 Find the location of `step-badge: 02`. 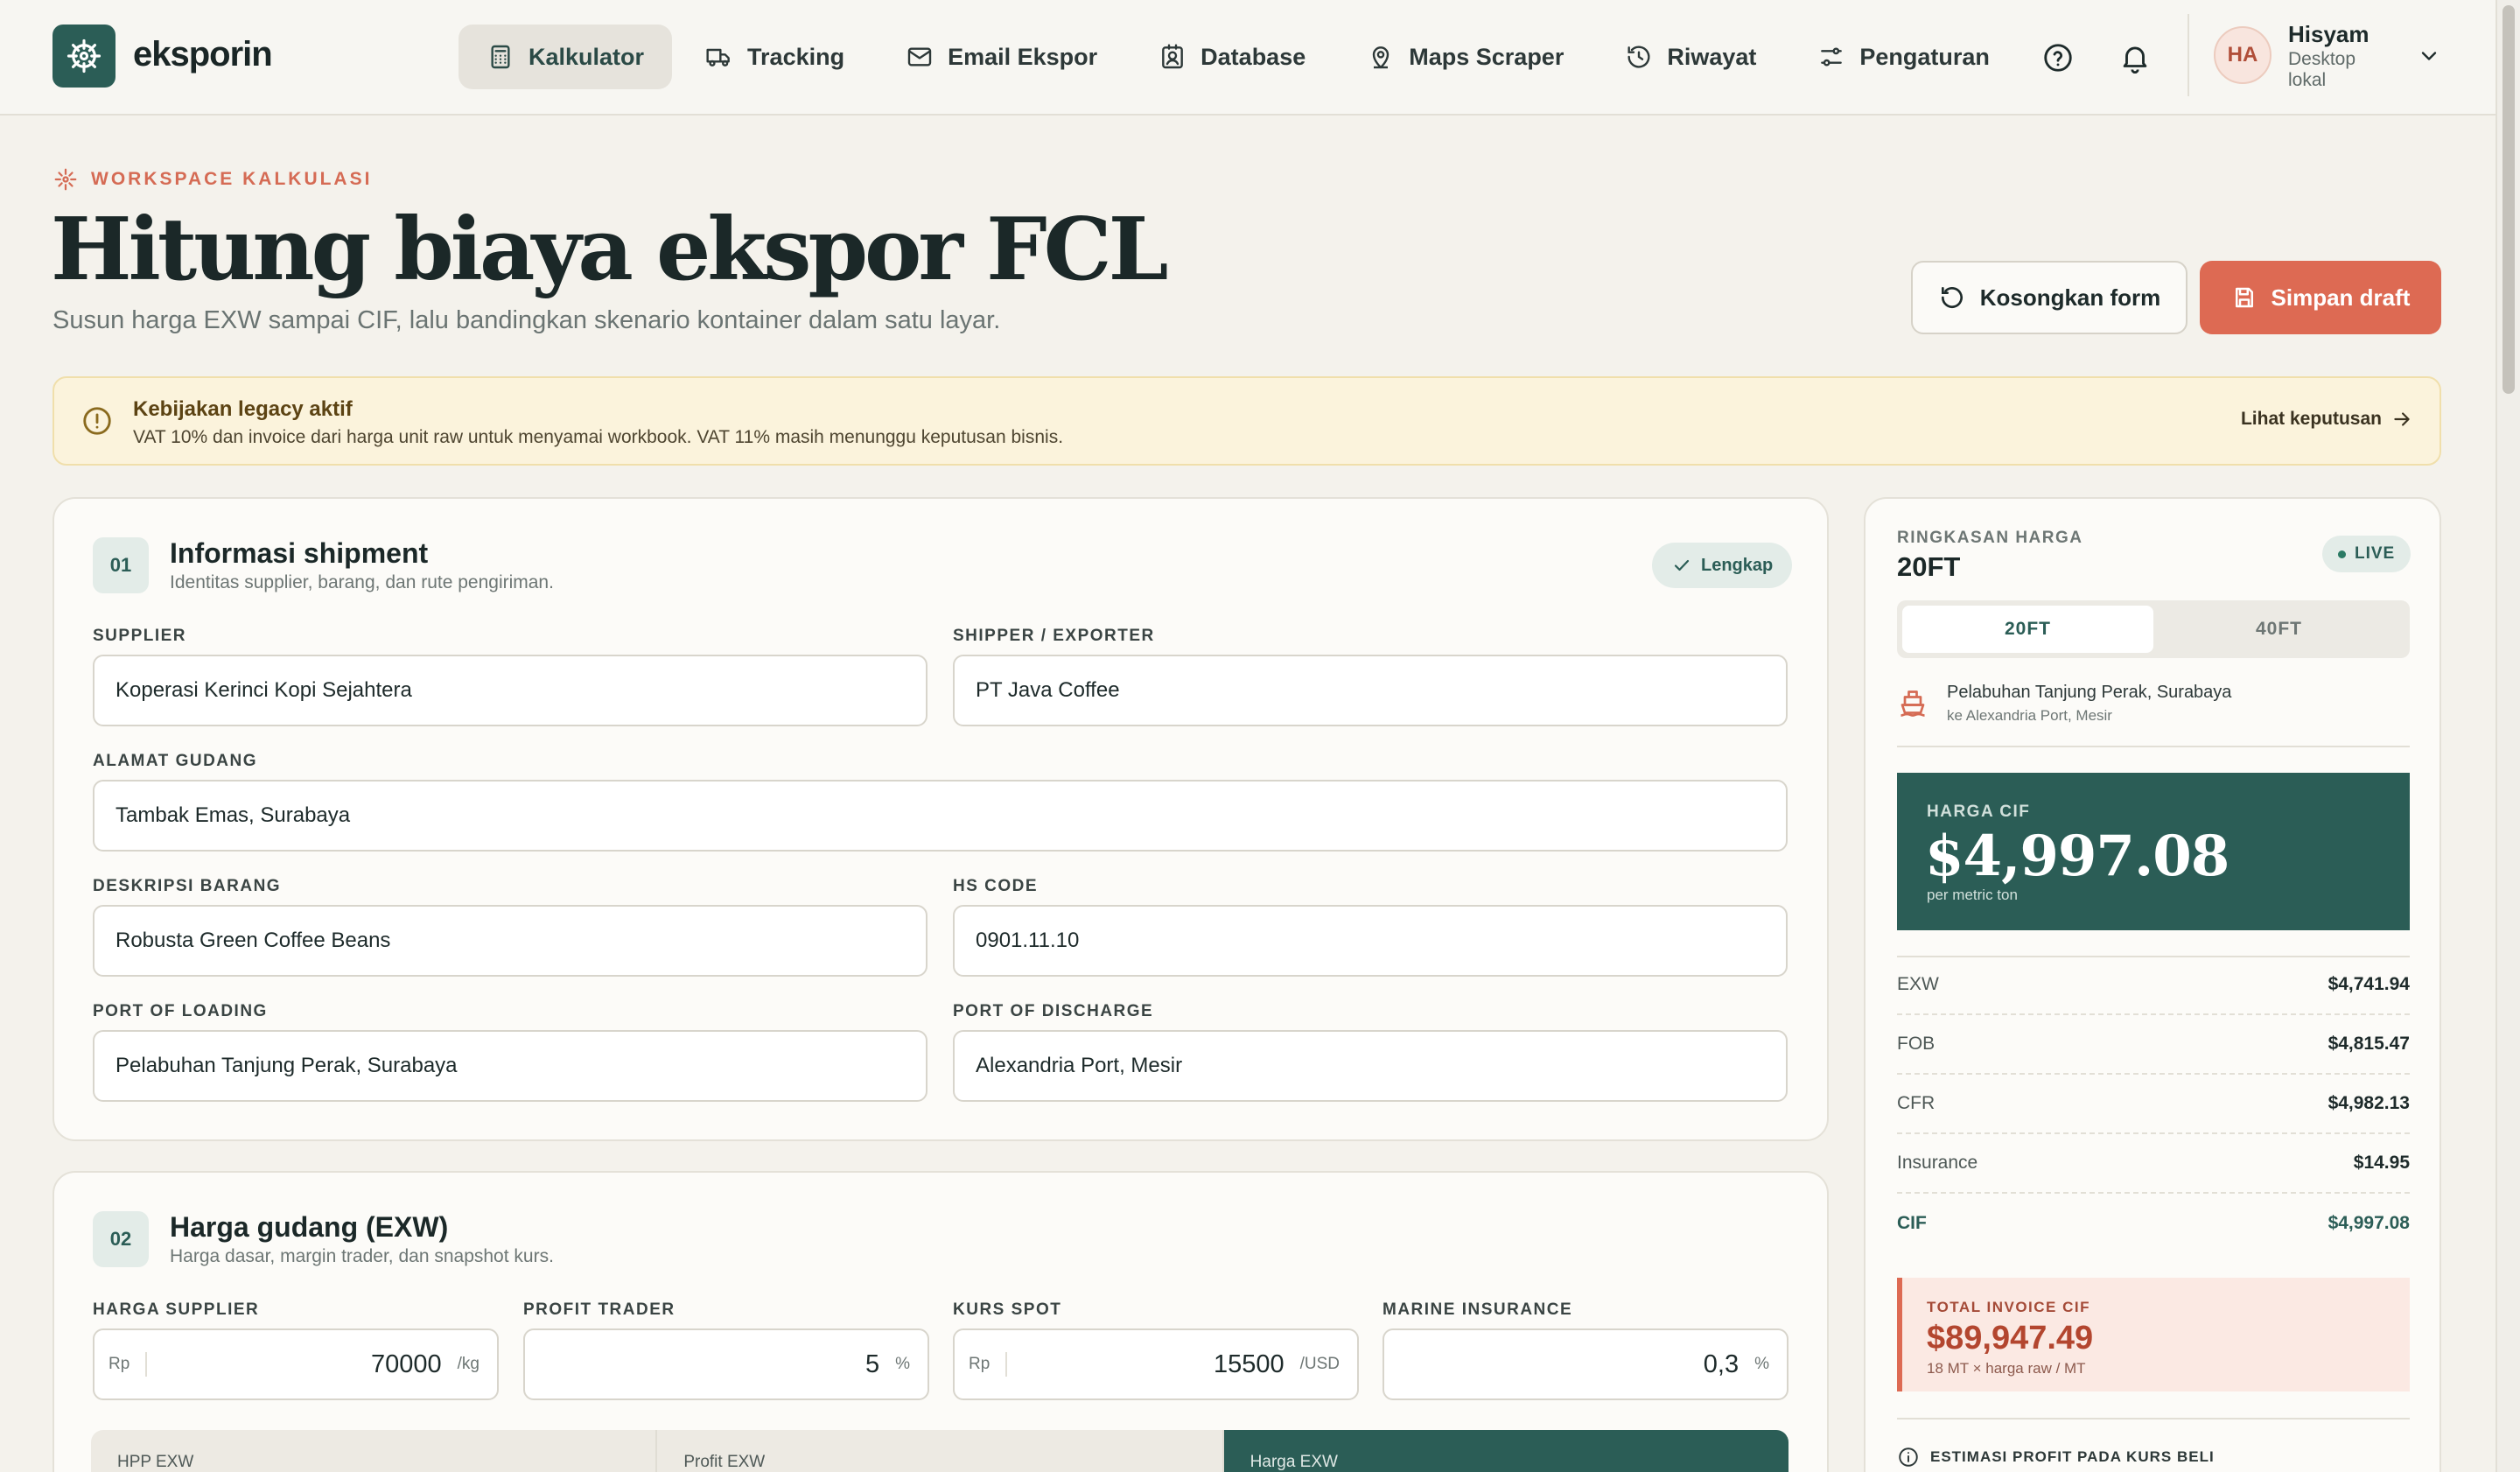

step-badge: 02 is located at coordinates (121, 1239).